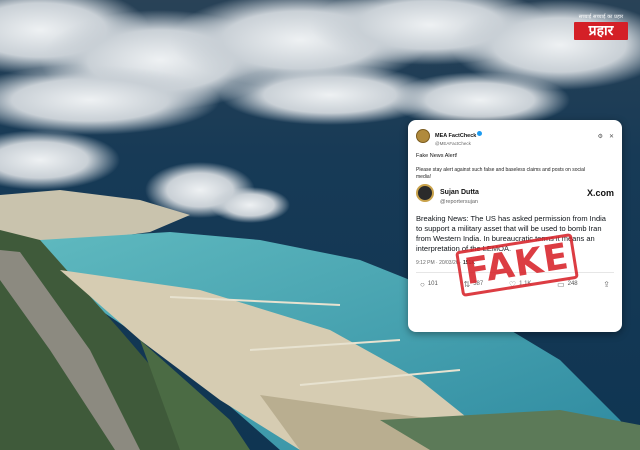 The height and width of the screenshot is (450, 640). Describe the element at coordinates (456, 136) in the screenshot. I see `author-name: MEA FactCheck` at that location.